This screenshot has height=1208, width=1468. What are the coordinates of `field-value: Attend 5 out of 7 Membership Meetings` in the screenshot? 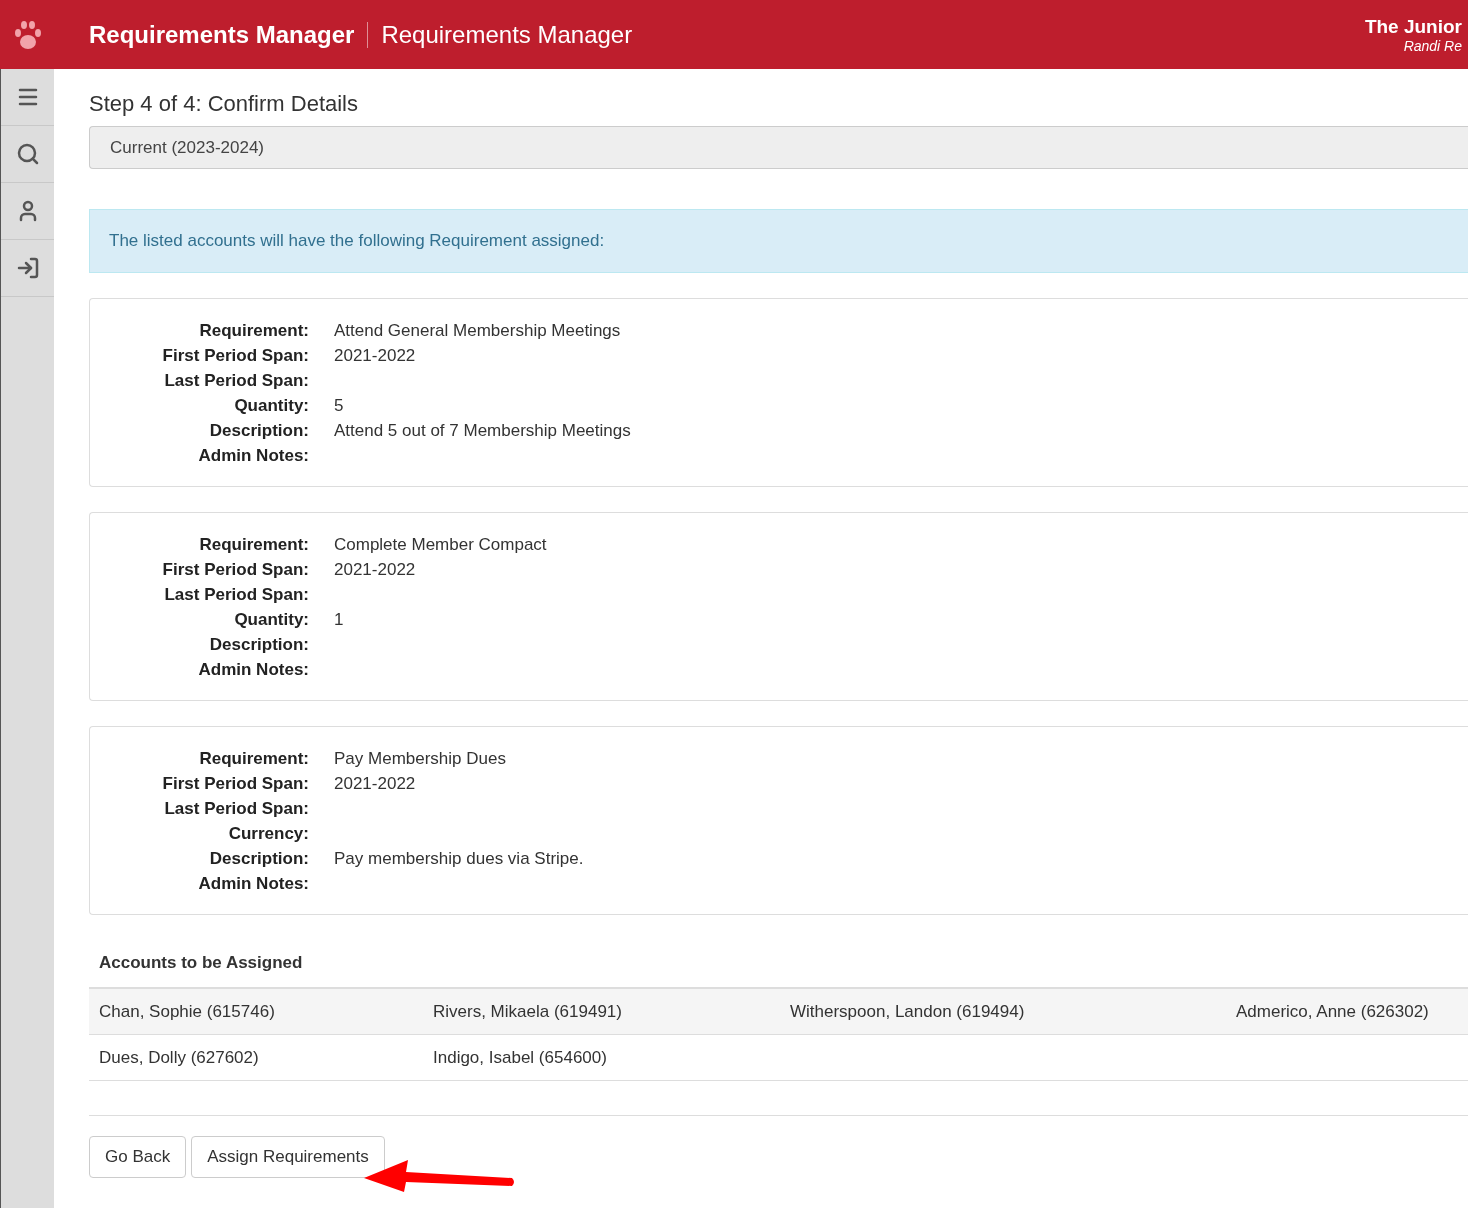 It's located at (483, 431).